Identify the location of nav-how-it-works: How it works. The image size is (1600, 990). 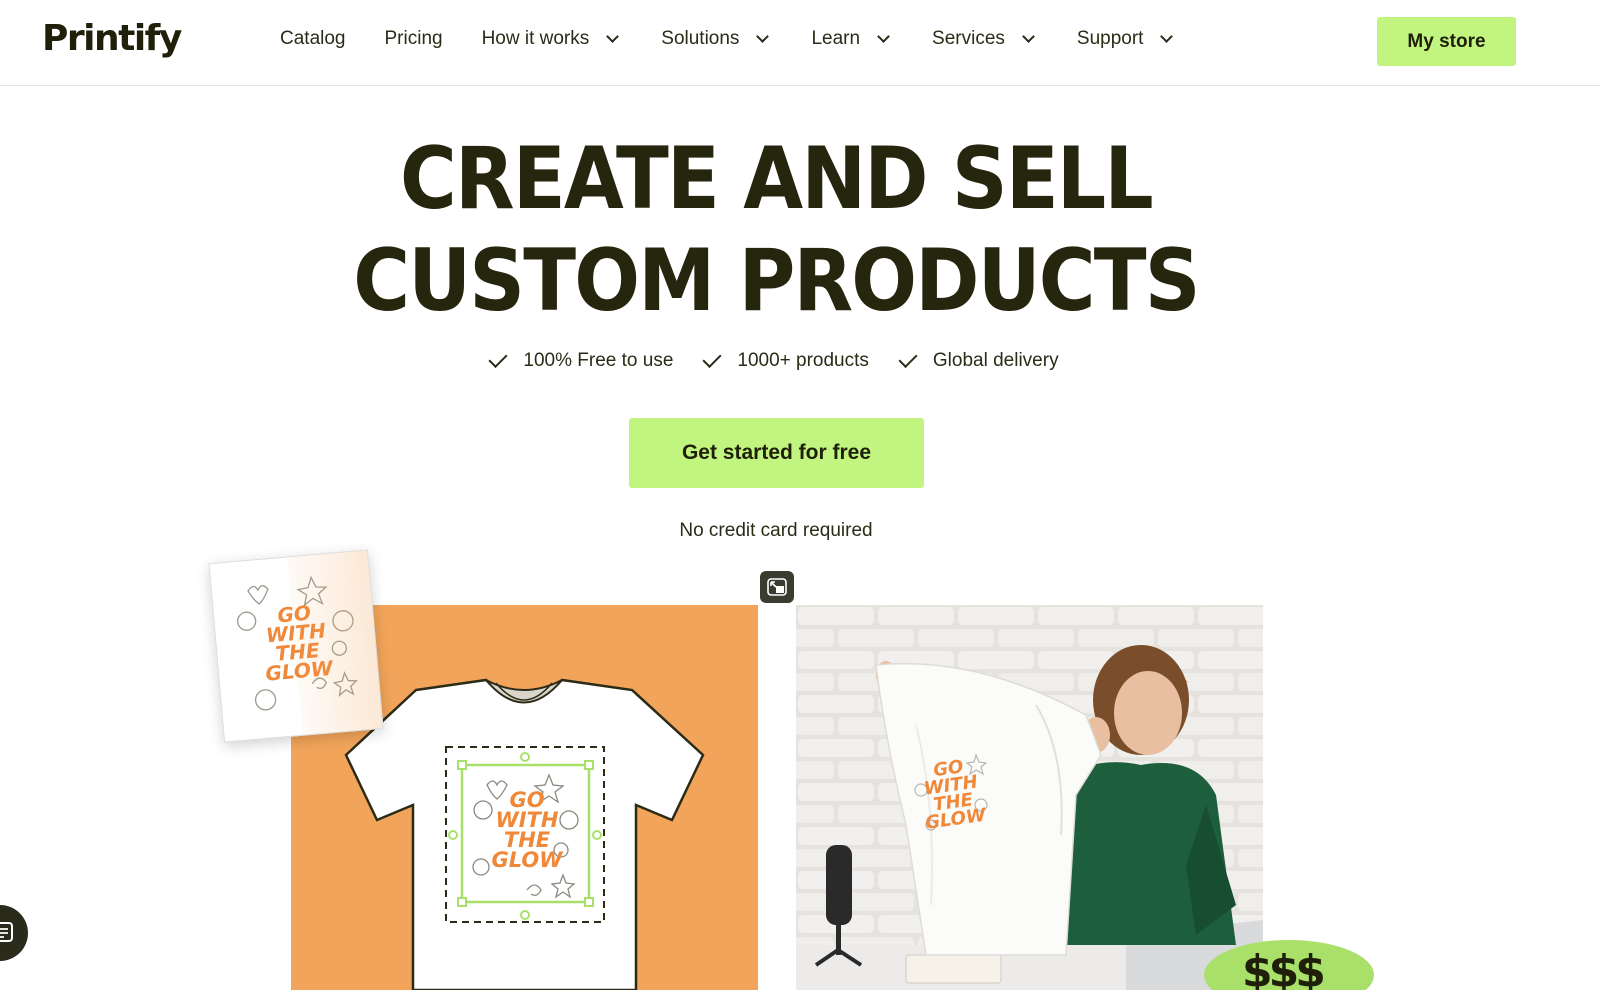
(552, 39).